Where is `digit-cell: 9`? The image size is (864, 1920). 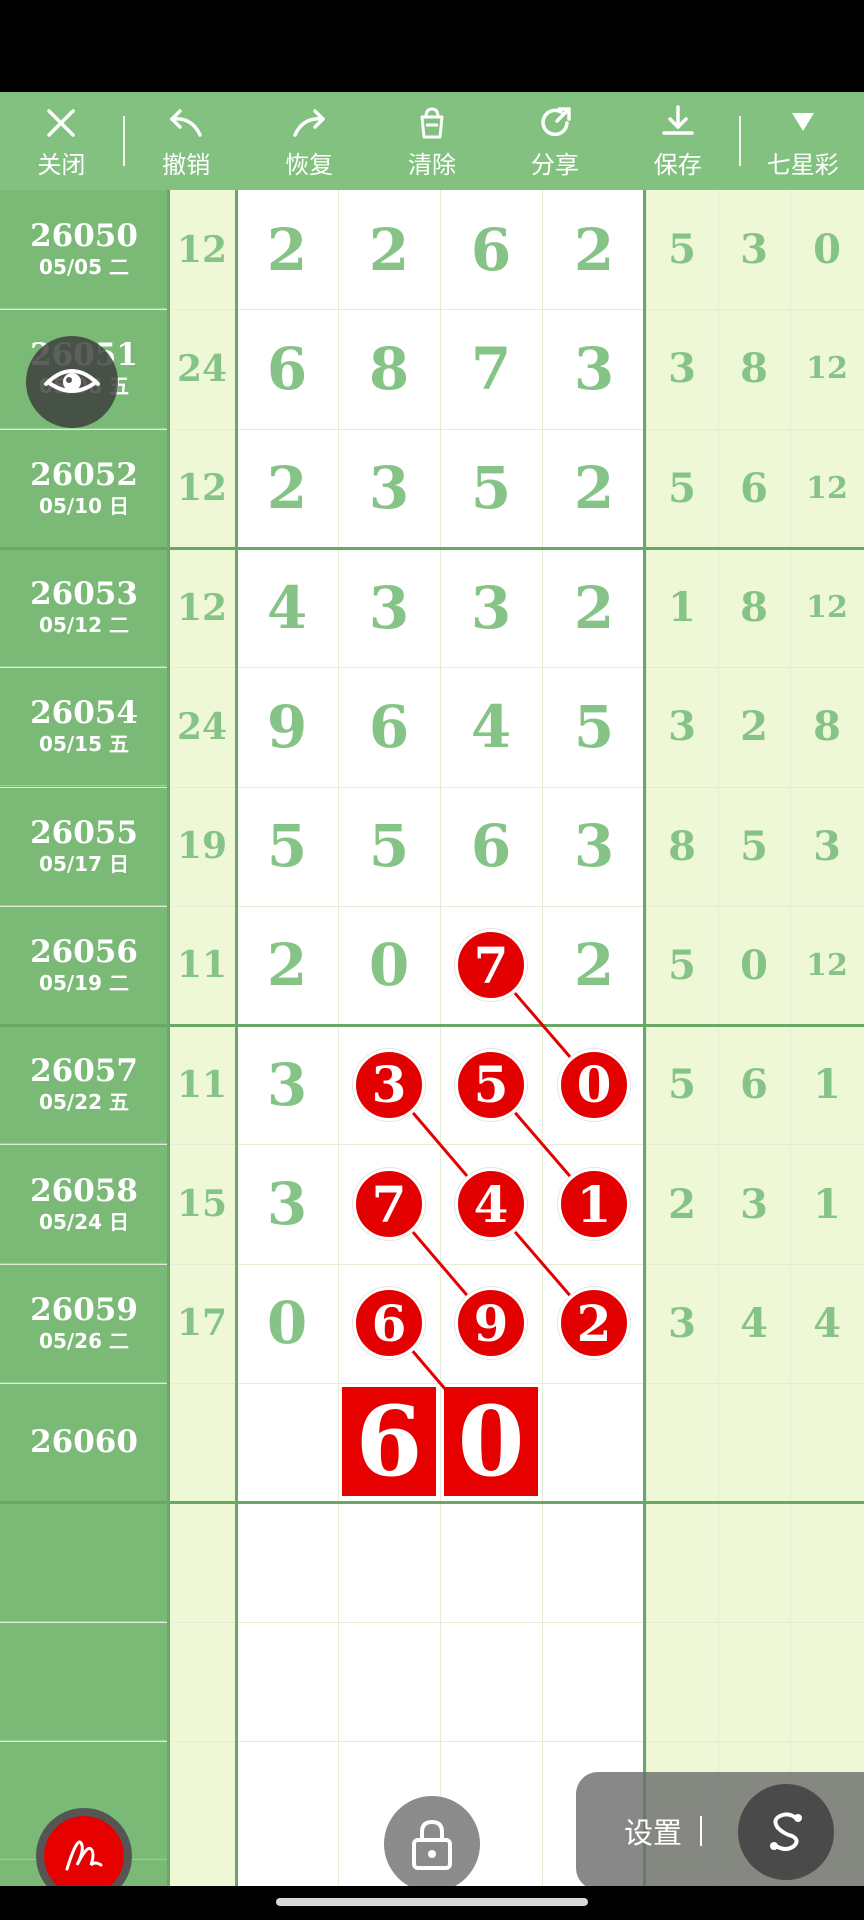
digit-cell: 9 is located at coordinates (287, 726).